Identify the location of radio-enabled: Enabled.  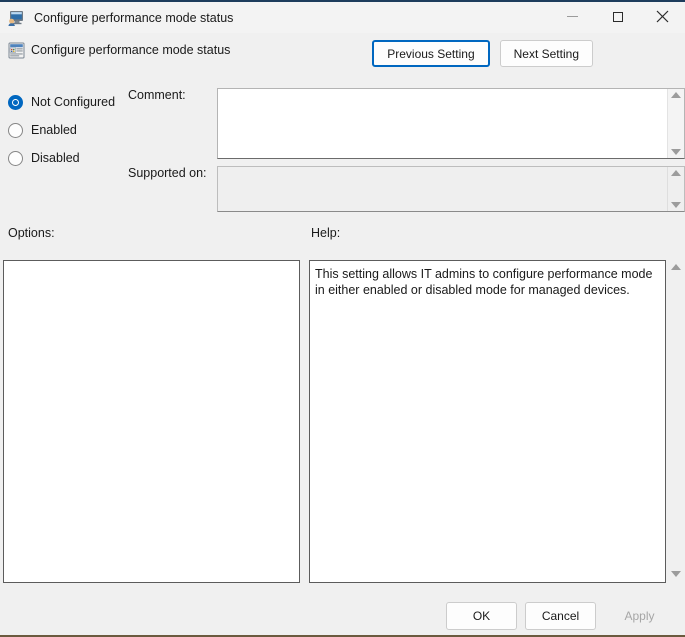
(68, 130).